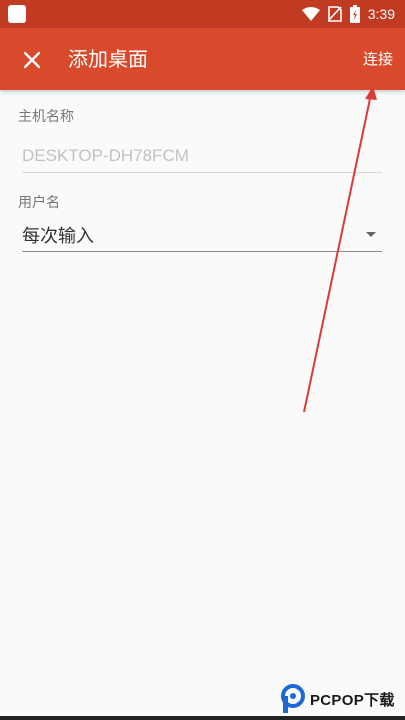 The image size is (405, 720). What do you see at coordinates (381, 14) in the screenshot?
I see `status-time: 3:39` at bounding box center [381, 14].